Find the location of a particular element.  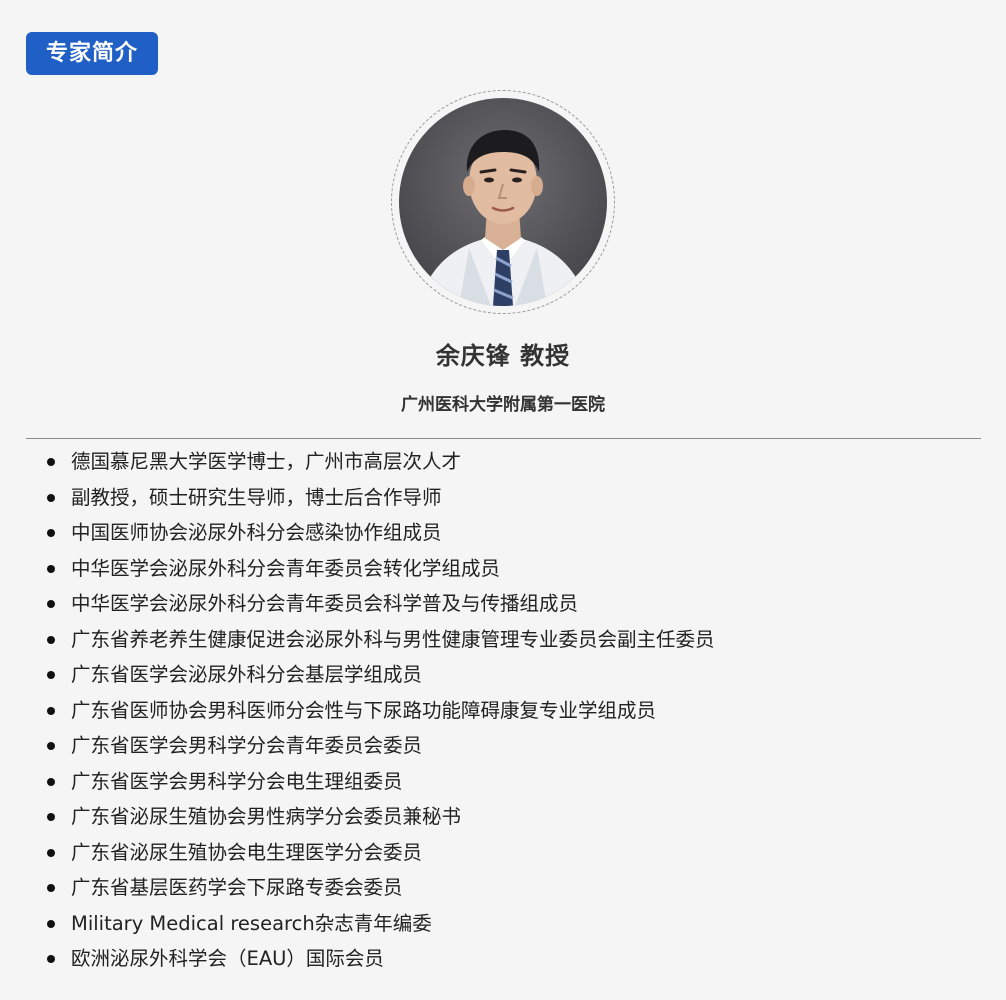

list-item: 广东省泌尿生殖协会男性病学分会委员兼秘书 is located at coordinates (503, 817).